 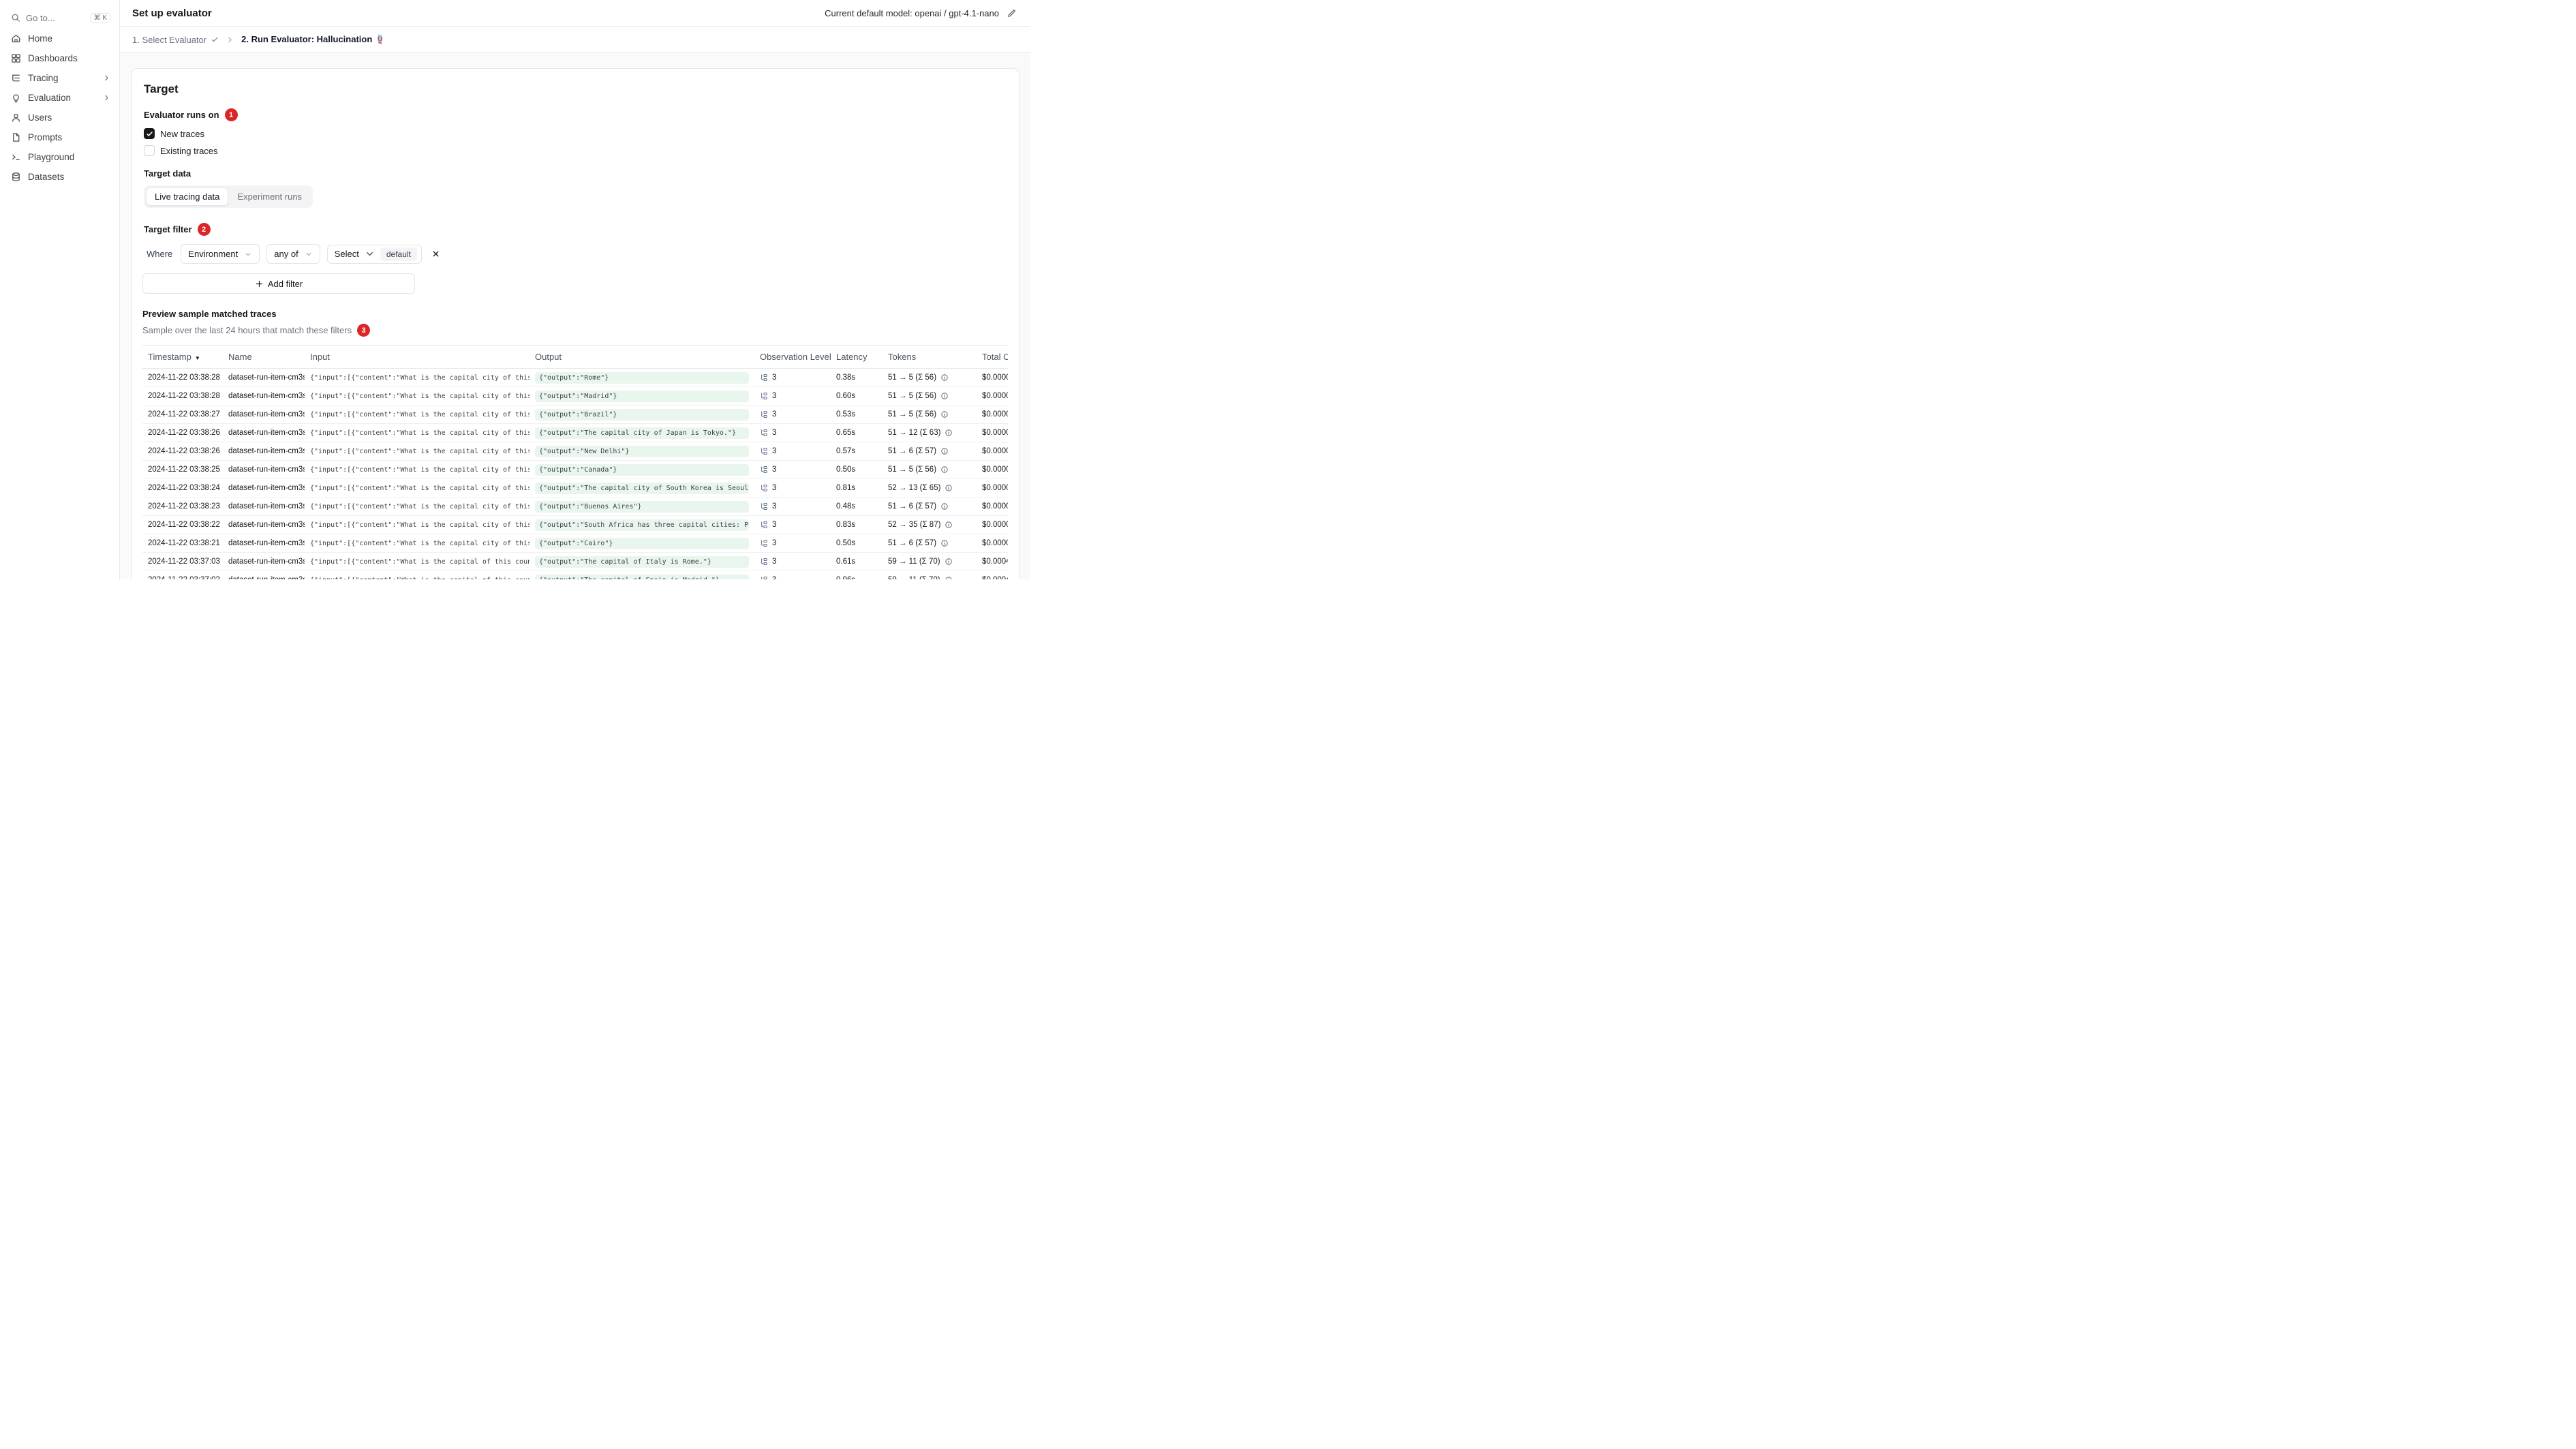 I want to click on sidebar-item-label: Users, so click(x=40, y=117).